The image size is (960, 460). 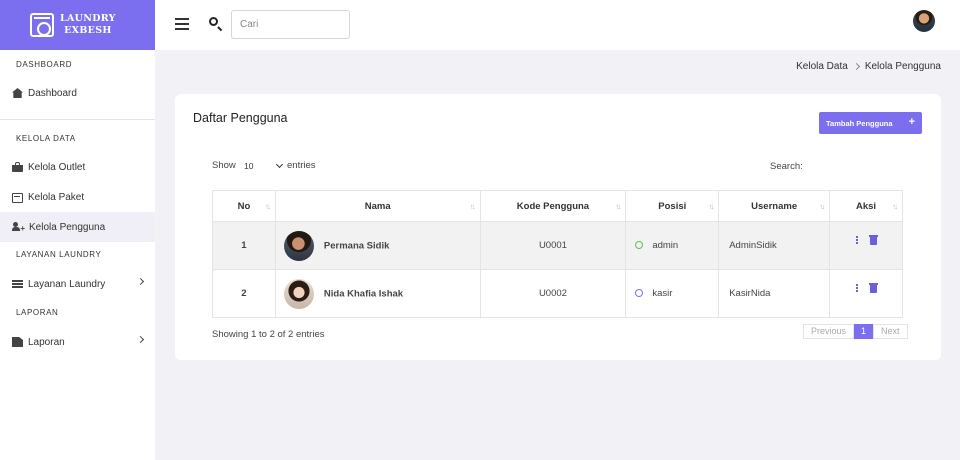 I want to click on user-name: Nida Khafia Ishak, so click(x=363, y=294).